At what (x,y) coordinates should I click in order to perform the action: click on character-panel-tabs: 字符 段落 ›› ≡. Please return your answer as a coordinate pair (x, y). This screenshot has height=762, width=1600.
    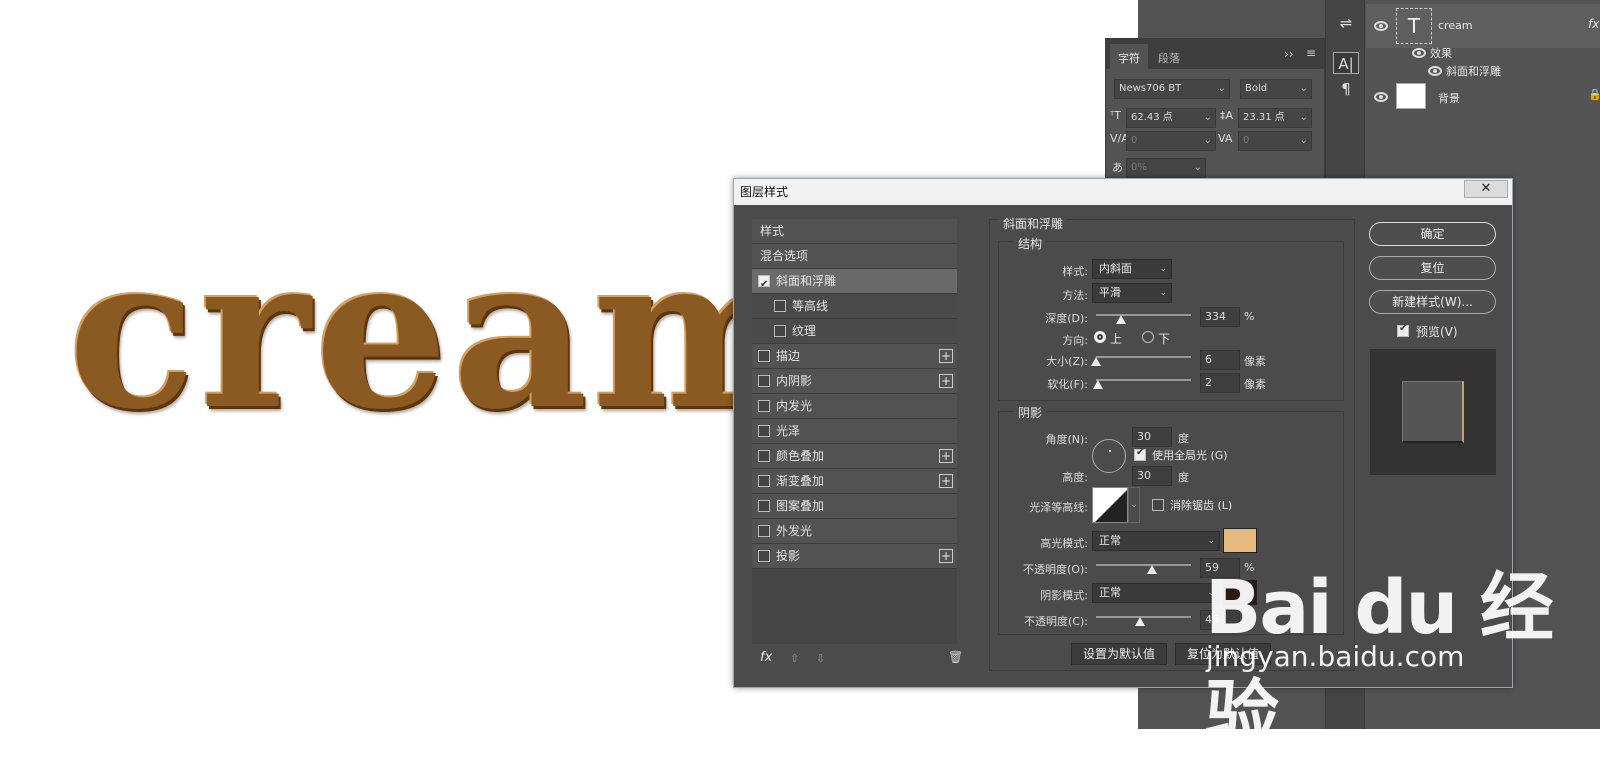
    Looking at the image, I should click on (1215, 54).